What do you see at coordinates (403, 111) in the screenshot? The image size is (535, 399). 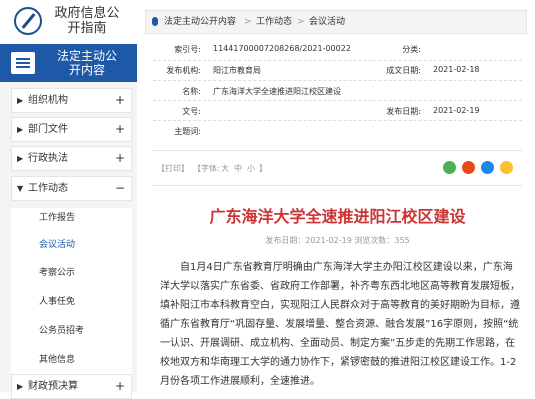 I see `meta-label: 发布日期:` at bounding box center [403, 111].